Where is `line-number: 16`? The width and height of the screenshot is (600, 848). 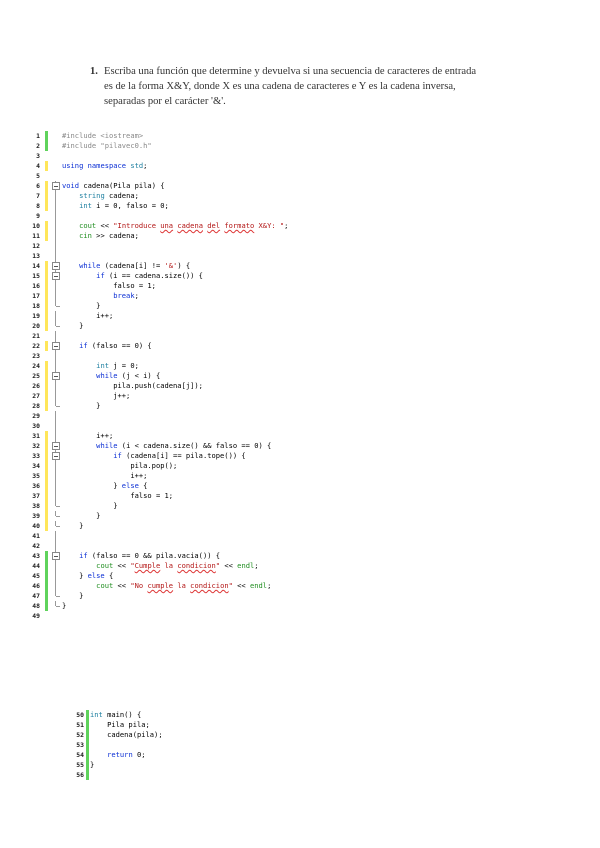 line-number: 16 is located at coordinates (36, 286).